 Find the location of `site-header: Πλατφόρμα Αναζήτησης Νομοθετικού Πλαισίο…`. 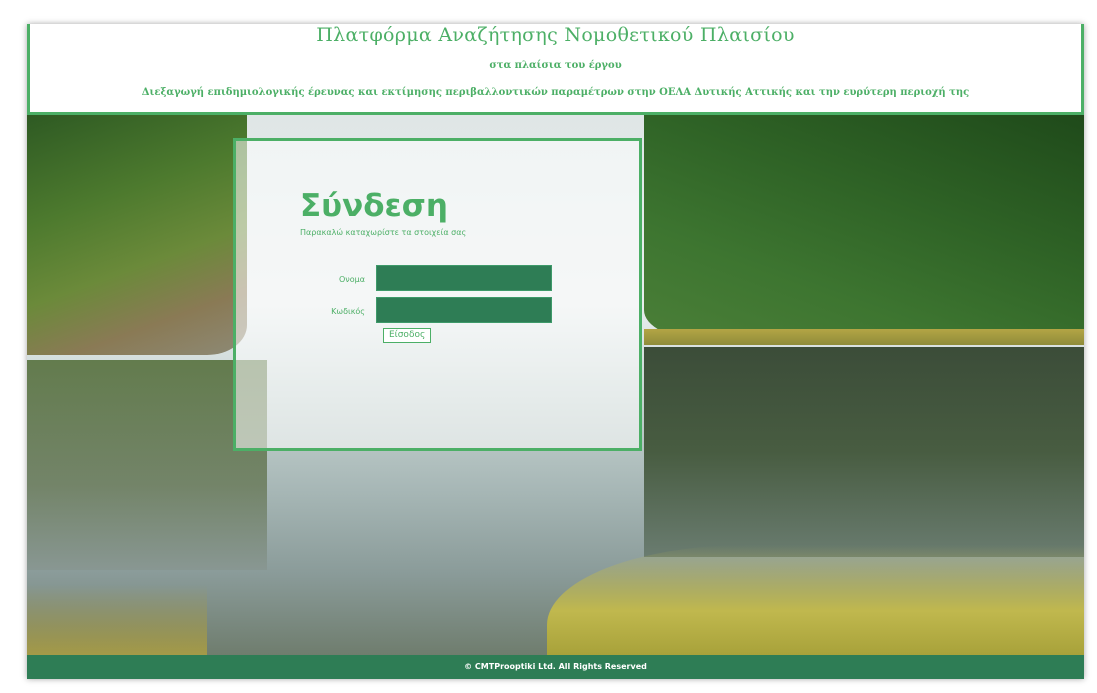

site-header: Πλατφόρμα Αναζήτησης Νομοθετικού Πλαισίο… is located at coordinates (555, 69).